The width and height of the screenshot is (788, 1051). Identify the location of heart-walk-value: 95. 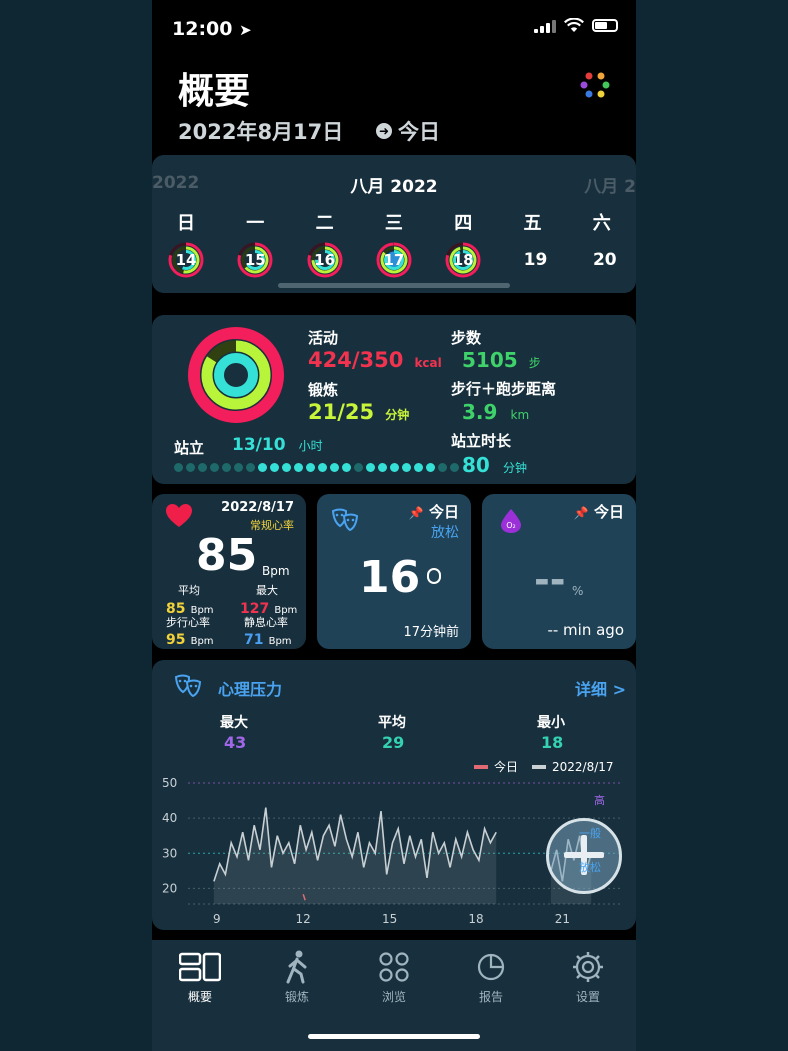
(176, 640).